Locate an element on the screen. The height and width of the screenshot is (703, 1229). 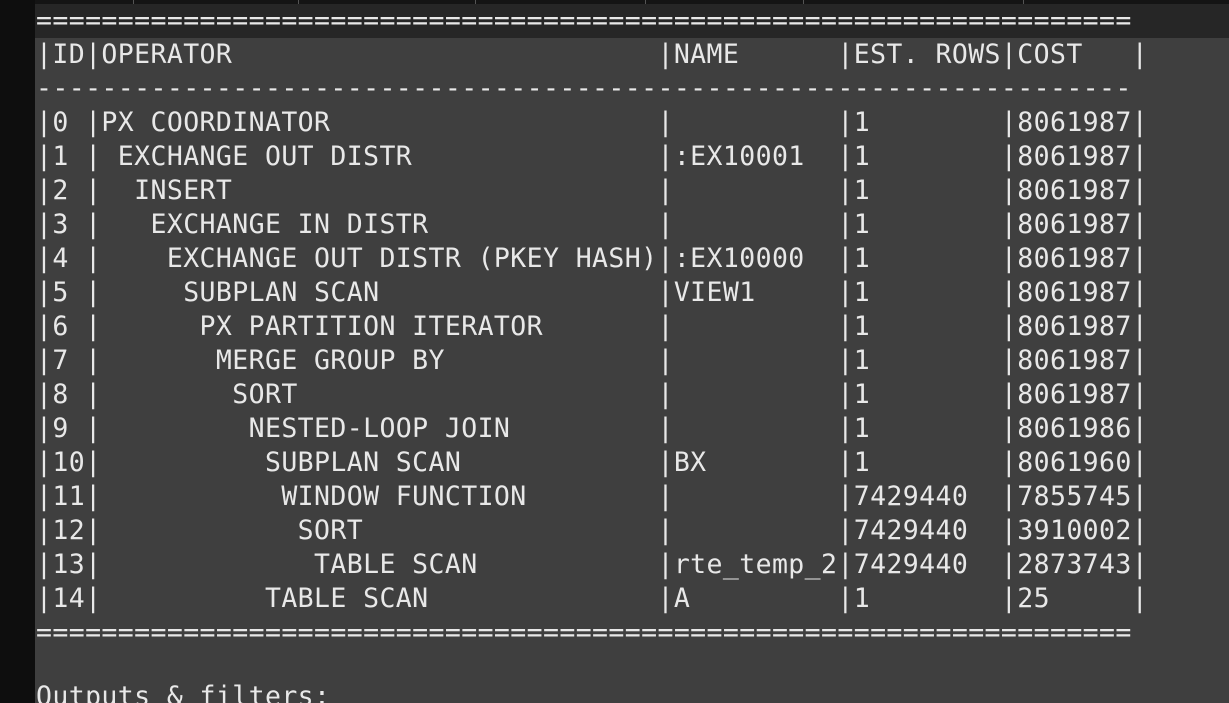
plan-row: |7 | MERGE GROUP BY | |1 |8061987| is located at coordinates (592, 360).